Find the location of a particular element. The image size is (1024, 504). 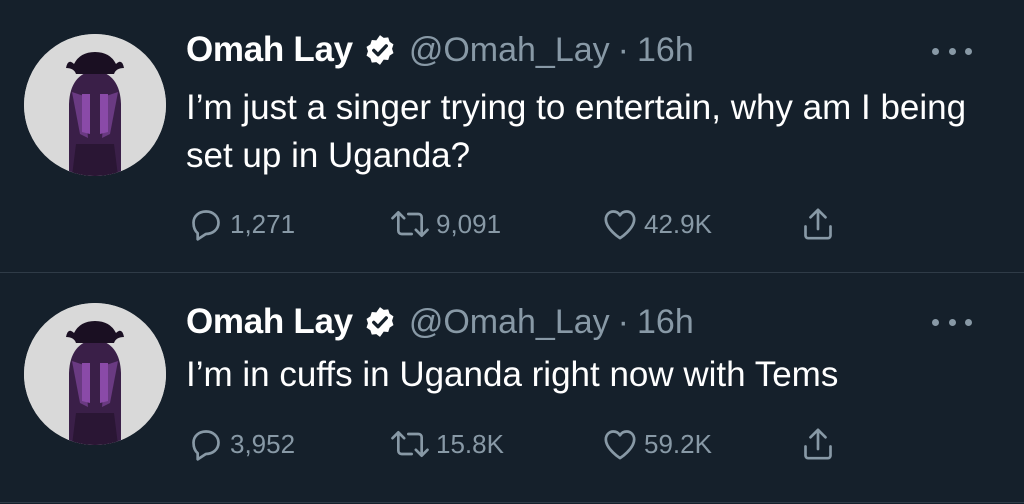

reply-button: 3,952 is located at coordinates (240, 444).